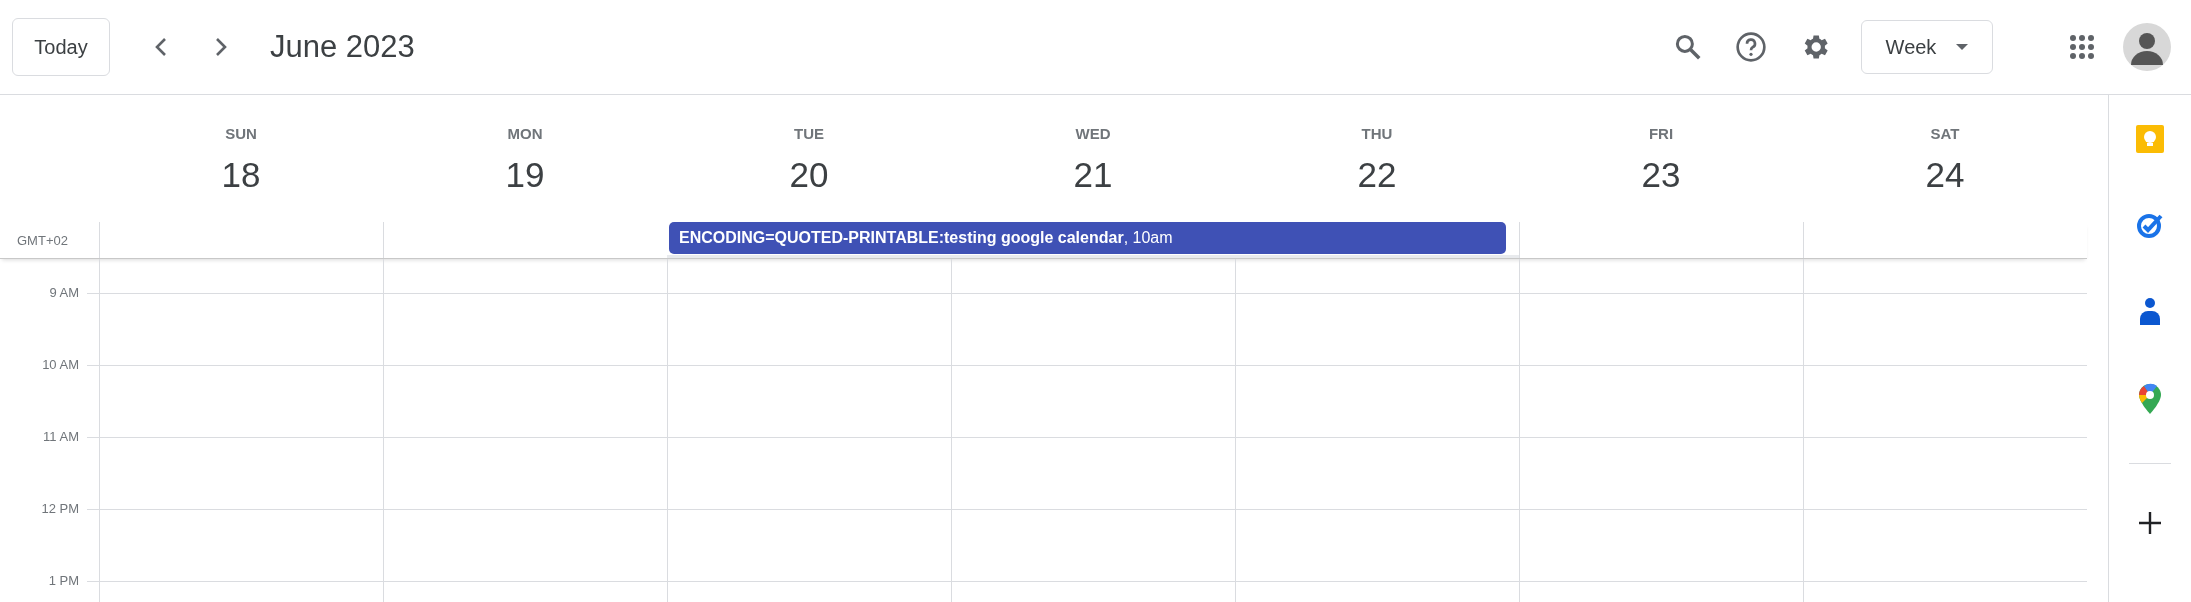 This screenshot has width=2191, height=602. Describe the element at coordinates (61, 436) in the screenshot. I see `hour-label: 11 AM` at that location.